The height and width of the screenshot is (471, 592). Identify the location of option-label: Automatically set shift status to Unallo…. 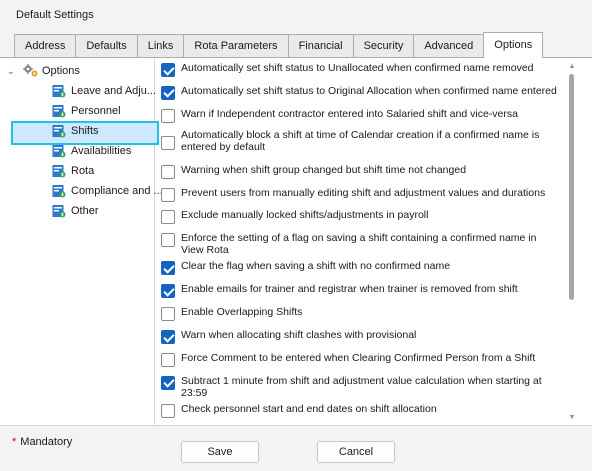
(357, 68).